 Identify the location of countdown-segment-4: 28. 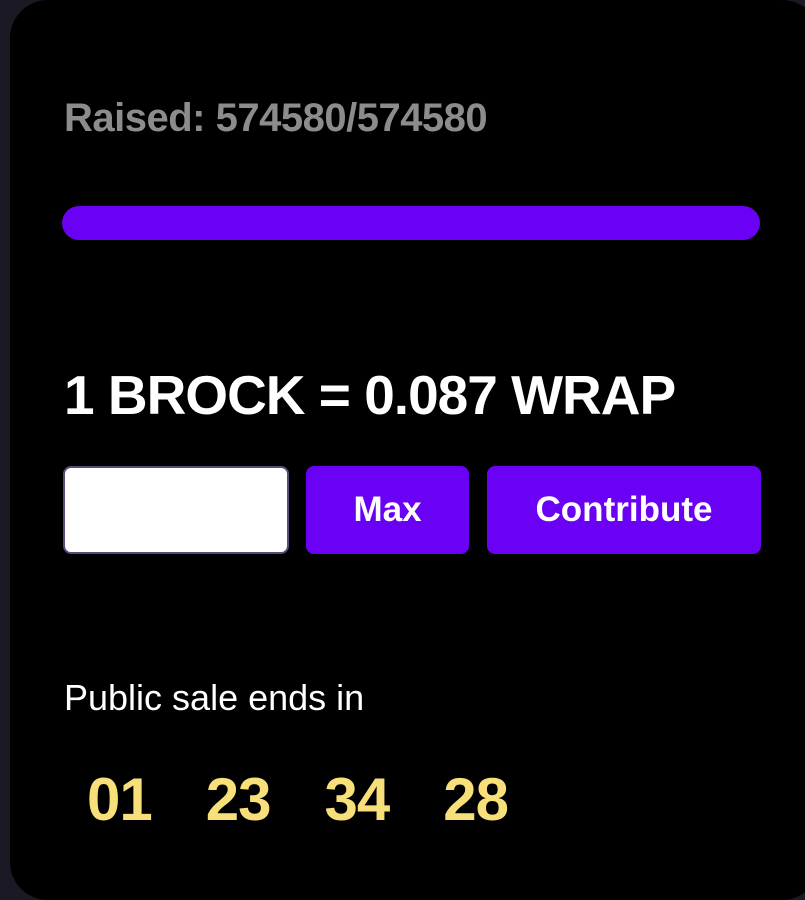
(476, 799).